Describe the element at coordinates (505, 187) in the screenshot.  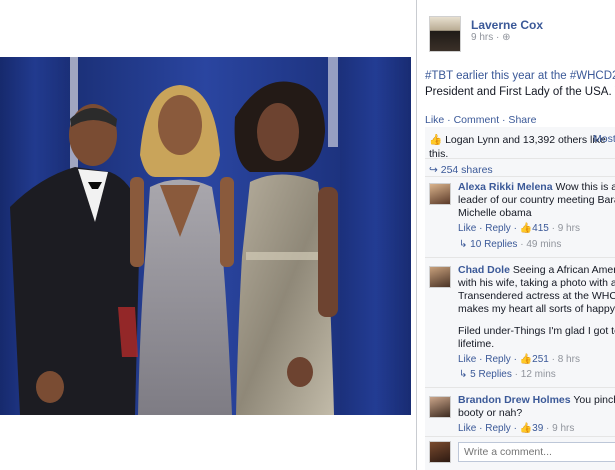
I see `commenter-name: Alexa Rikki Melena` at that location.